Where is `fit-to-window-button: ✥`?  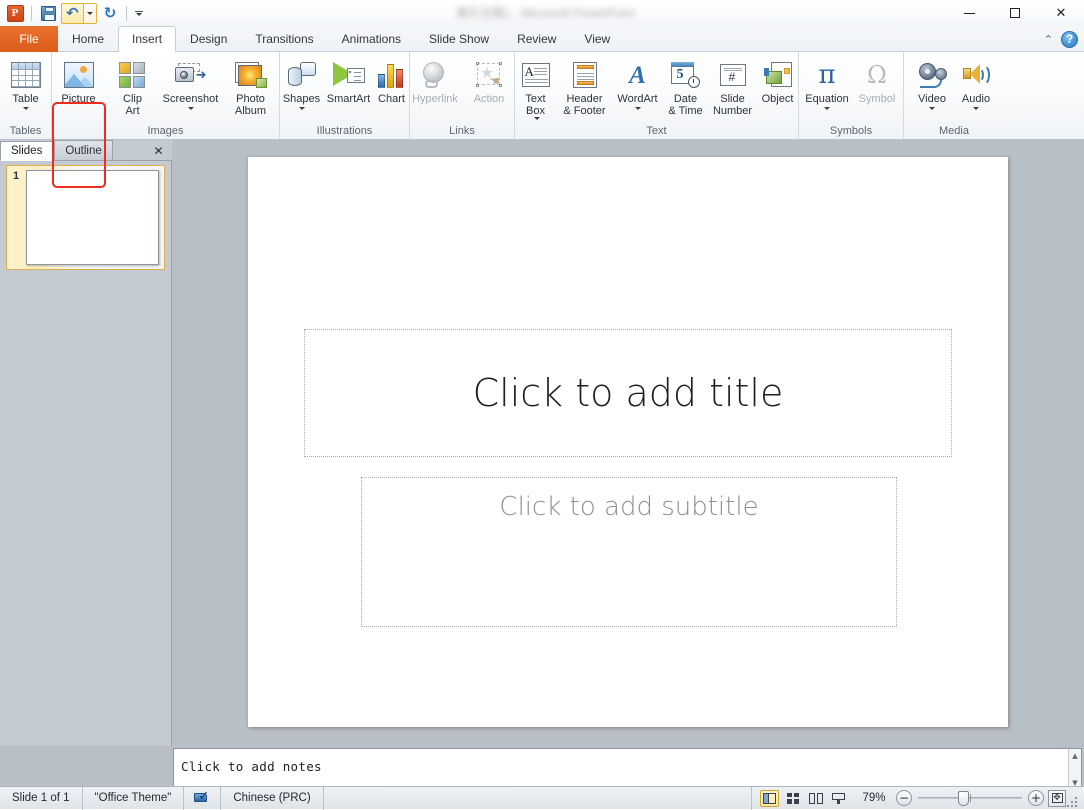 fit-to-window-button: ✥ is located at coordinates (1057, 798).